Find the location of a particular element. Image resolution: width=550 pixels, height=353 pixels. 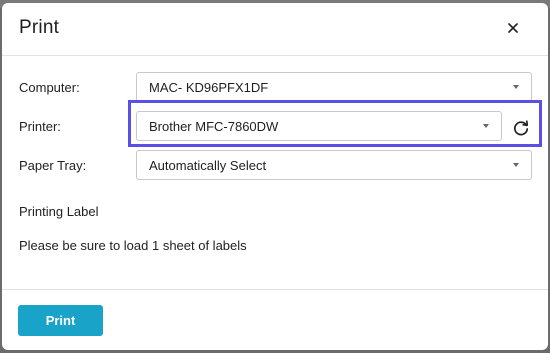

paper-tray-select: Automatically Select is located at coordinates (334, 165).